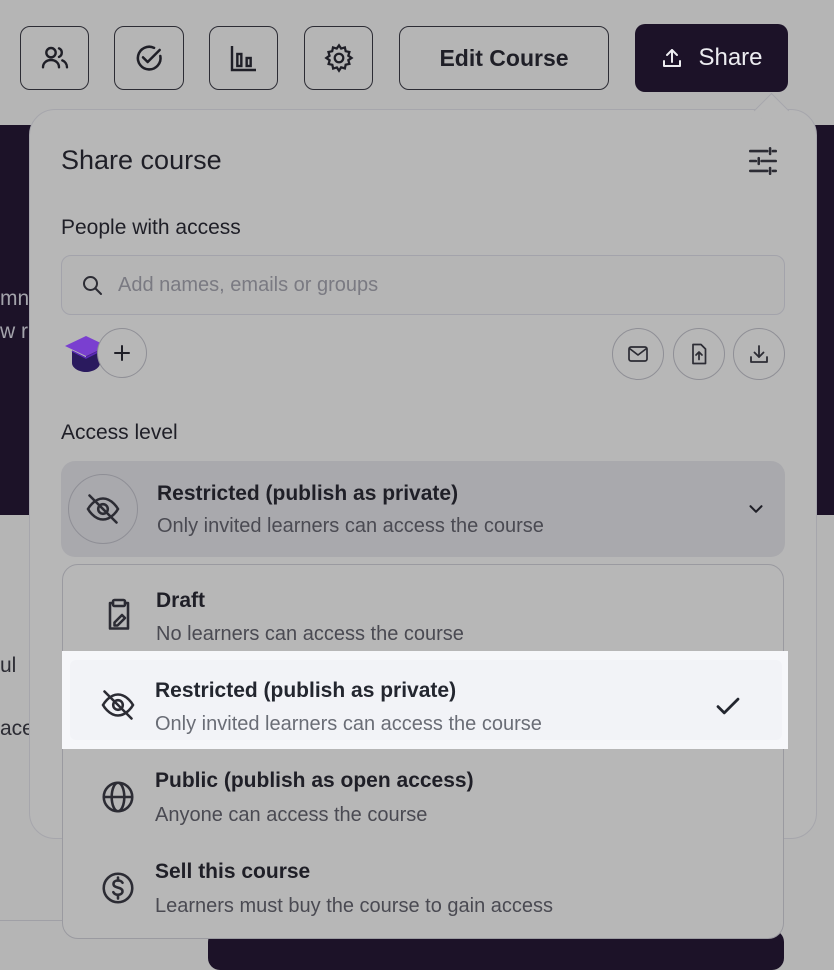 The image size is (834, 970). I want to click on popover-title: Share course, so click(141, 160).